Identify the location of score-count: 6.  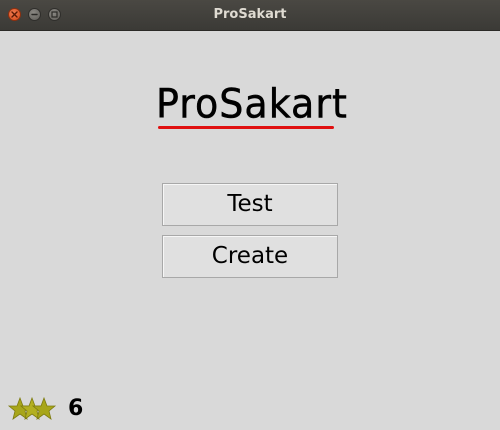
(76, 408).